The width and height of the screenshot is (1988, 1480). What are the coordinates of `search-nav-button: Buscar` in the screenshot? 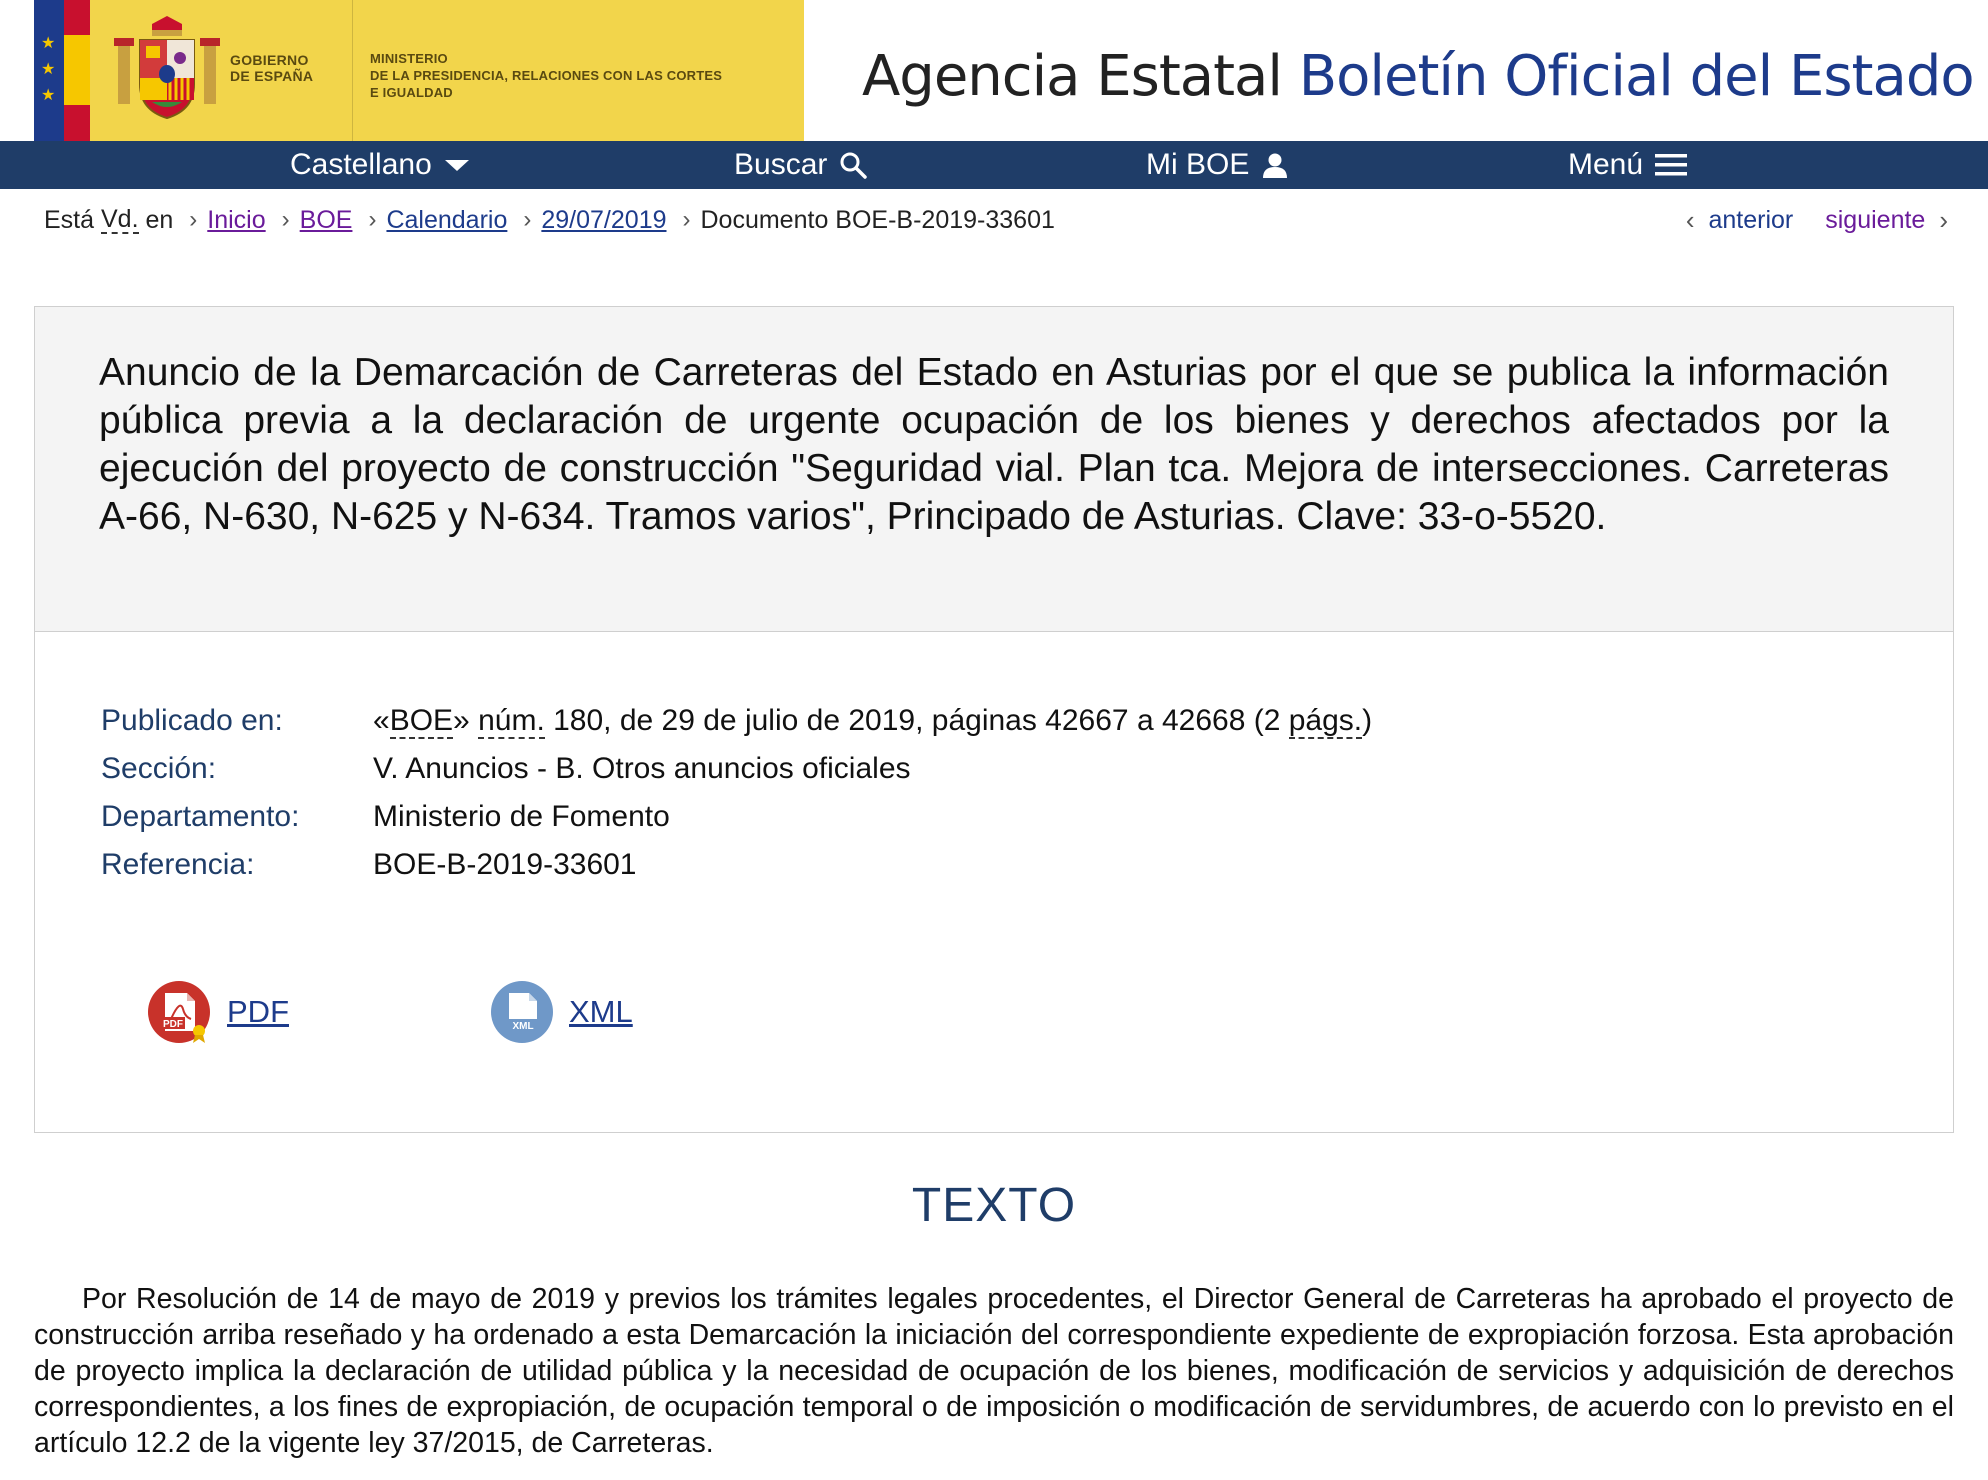 It's located at (801, 165).